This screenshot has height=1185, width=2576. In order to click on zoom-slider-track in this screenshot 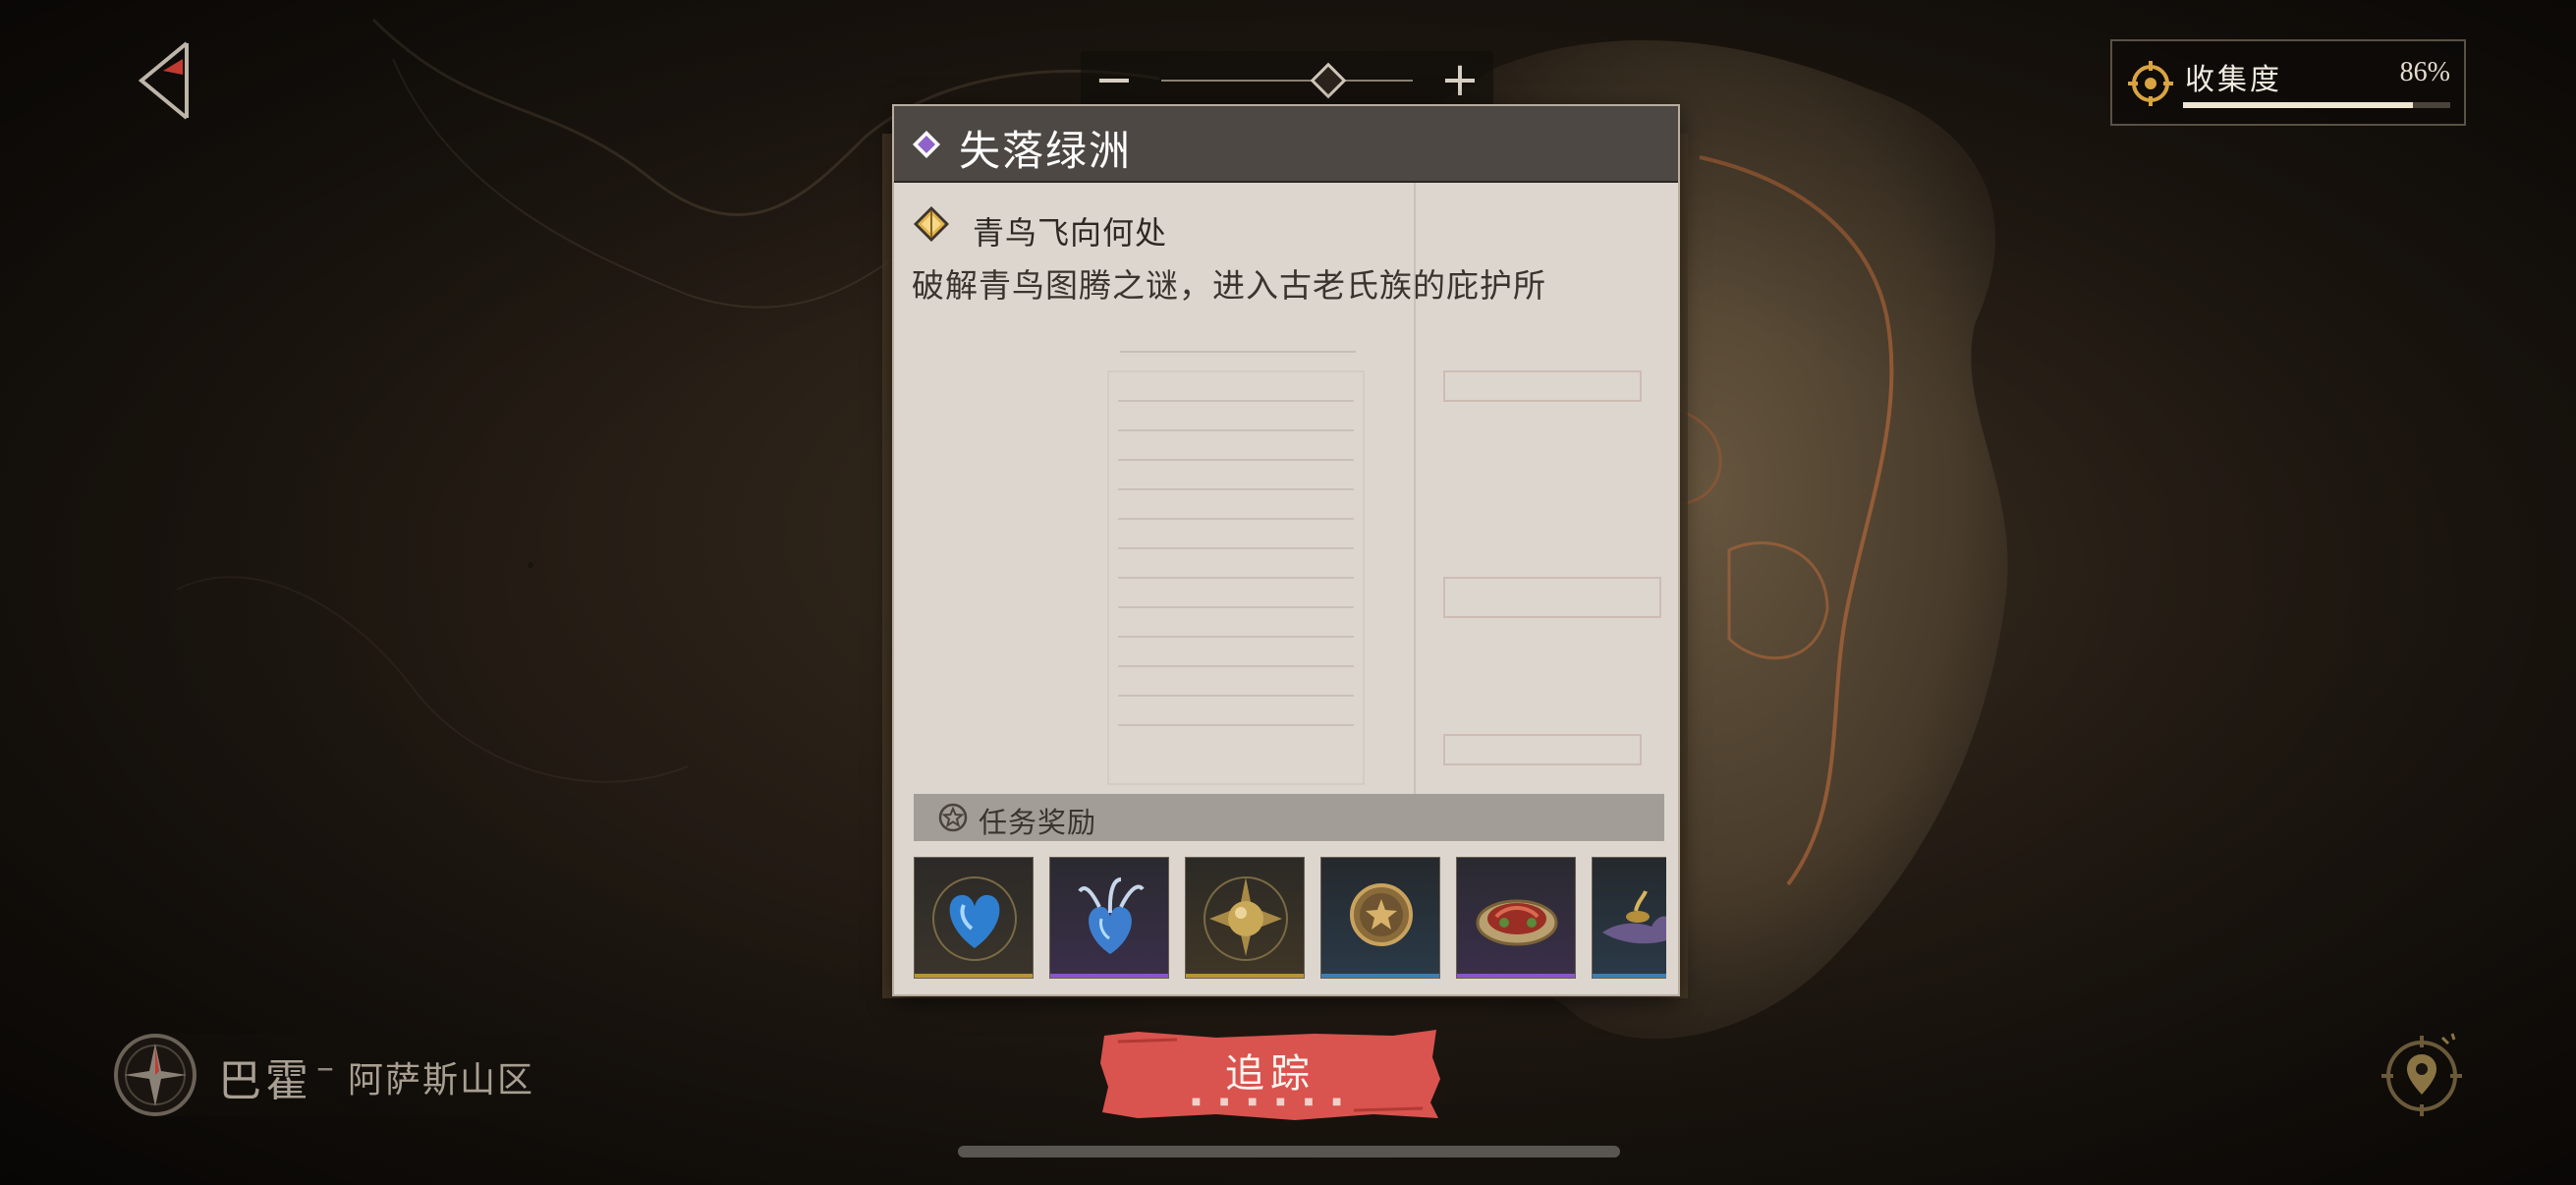, I will do `click(1287, 81)`.